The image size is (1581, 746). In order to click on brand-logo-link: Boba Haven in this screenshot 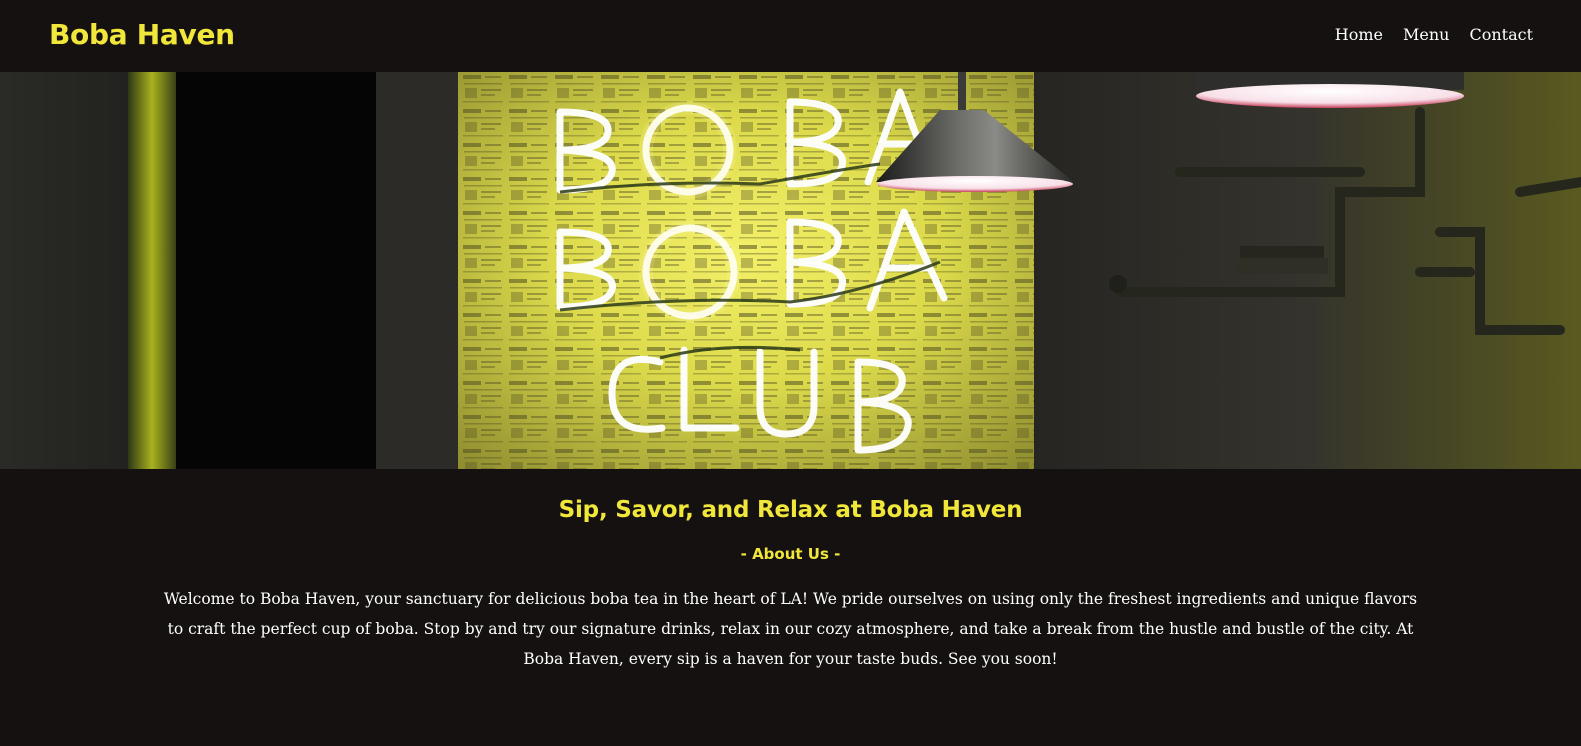, I will do `click(142, 35)`.